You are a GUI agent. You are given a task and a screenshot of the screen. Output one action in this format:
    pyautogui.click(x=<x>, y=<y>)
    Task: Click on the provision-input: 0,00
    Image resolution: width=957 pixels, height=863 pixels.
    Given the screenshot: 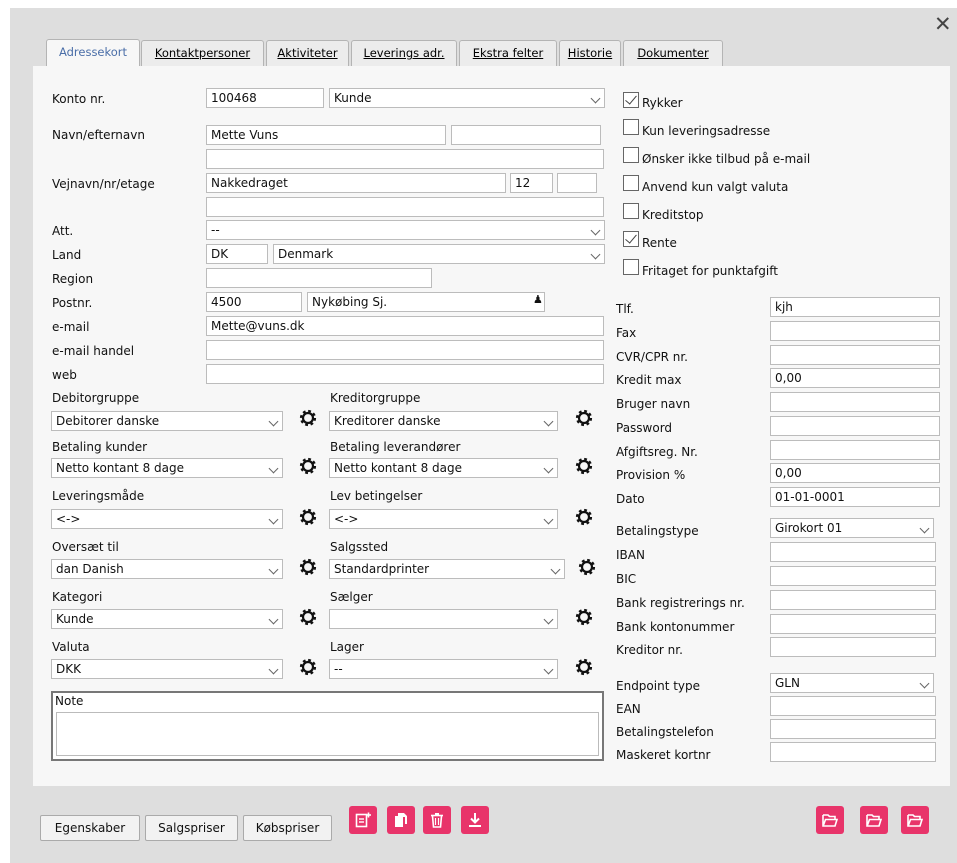 What is the action you would take?
    pyautogui.click(x=855, y=473)
    